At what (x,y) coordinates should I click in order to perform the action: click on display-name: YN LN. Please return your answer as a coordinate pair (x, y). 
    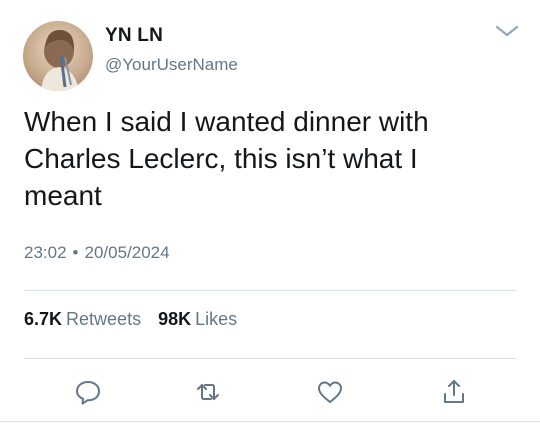
    Looking at the image, I should click on (134, 36).